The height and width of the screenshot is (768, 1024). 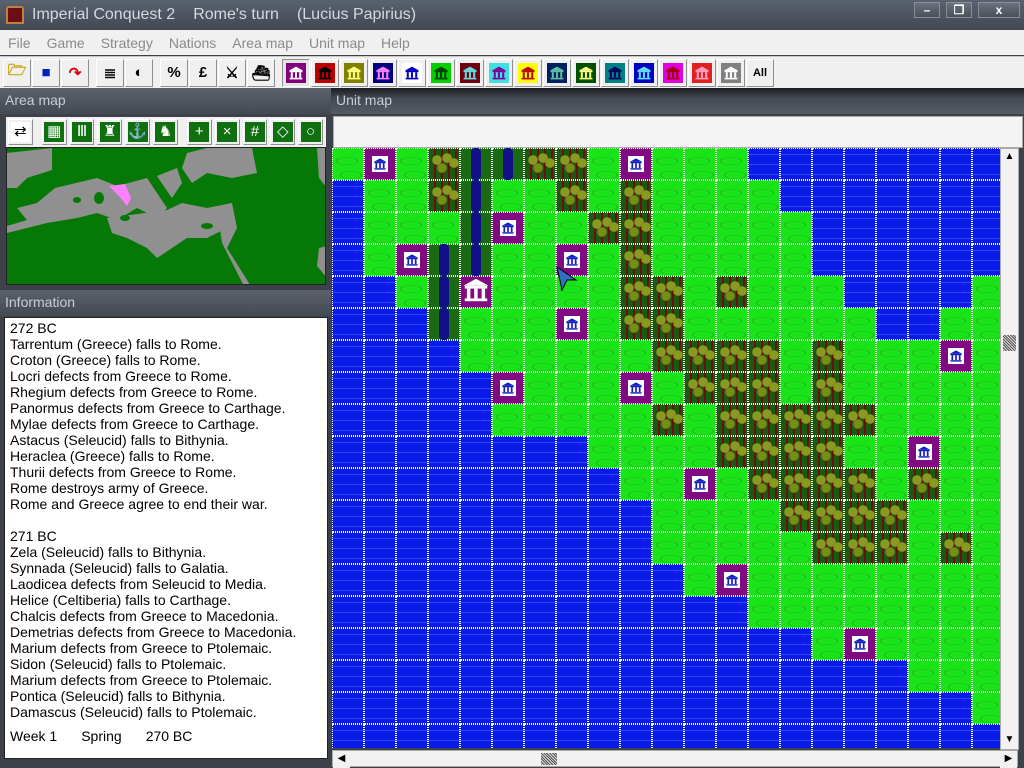 What do you see at coordinates (227, 132) in the screenshot?
I see `cross-grid-button: ×` at bounding box center [227, 132].